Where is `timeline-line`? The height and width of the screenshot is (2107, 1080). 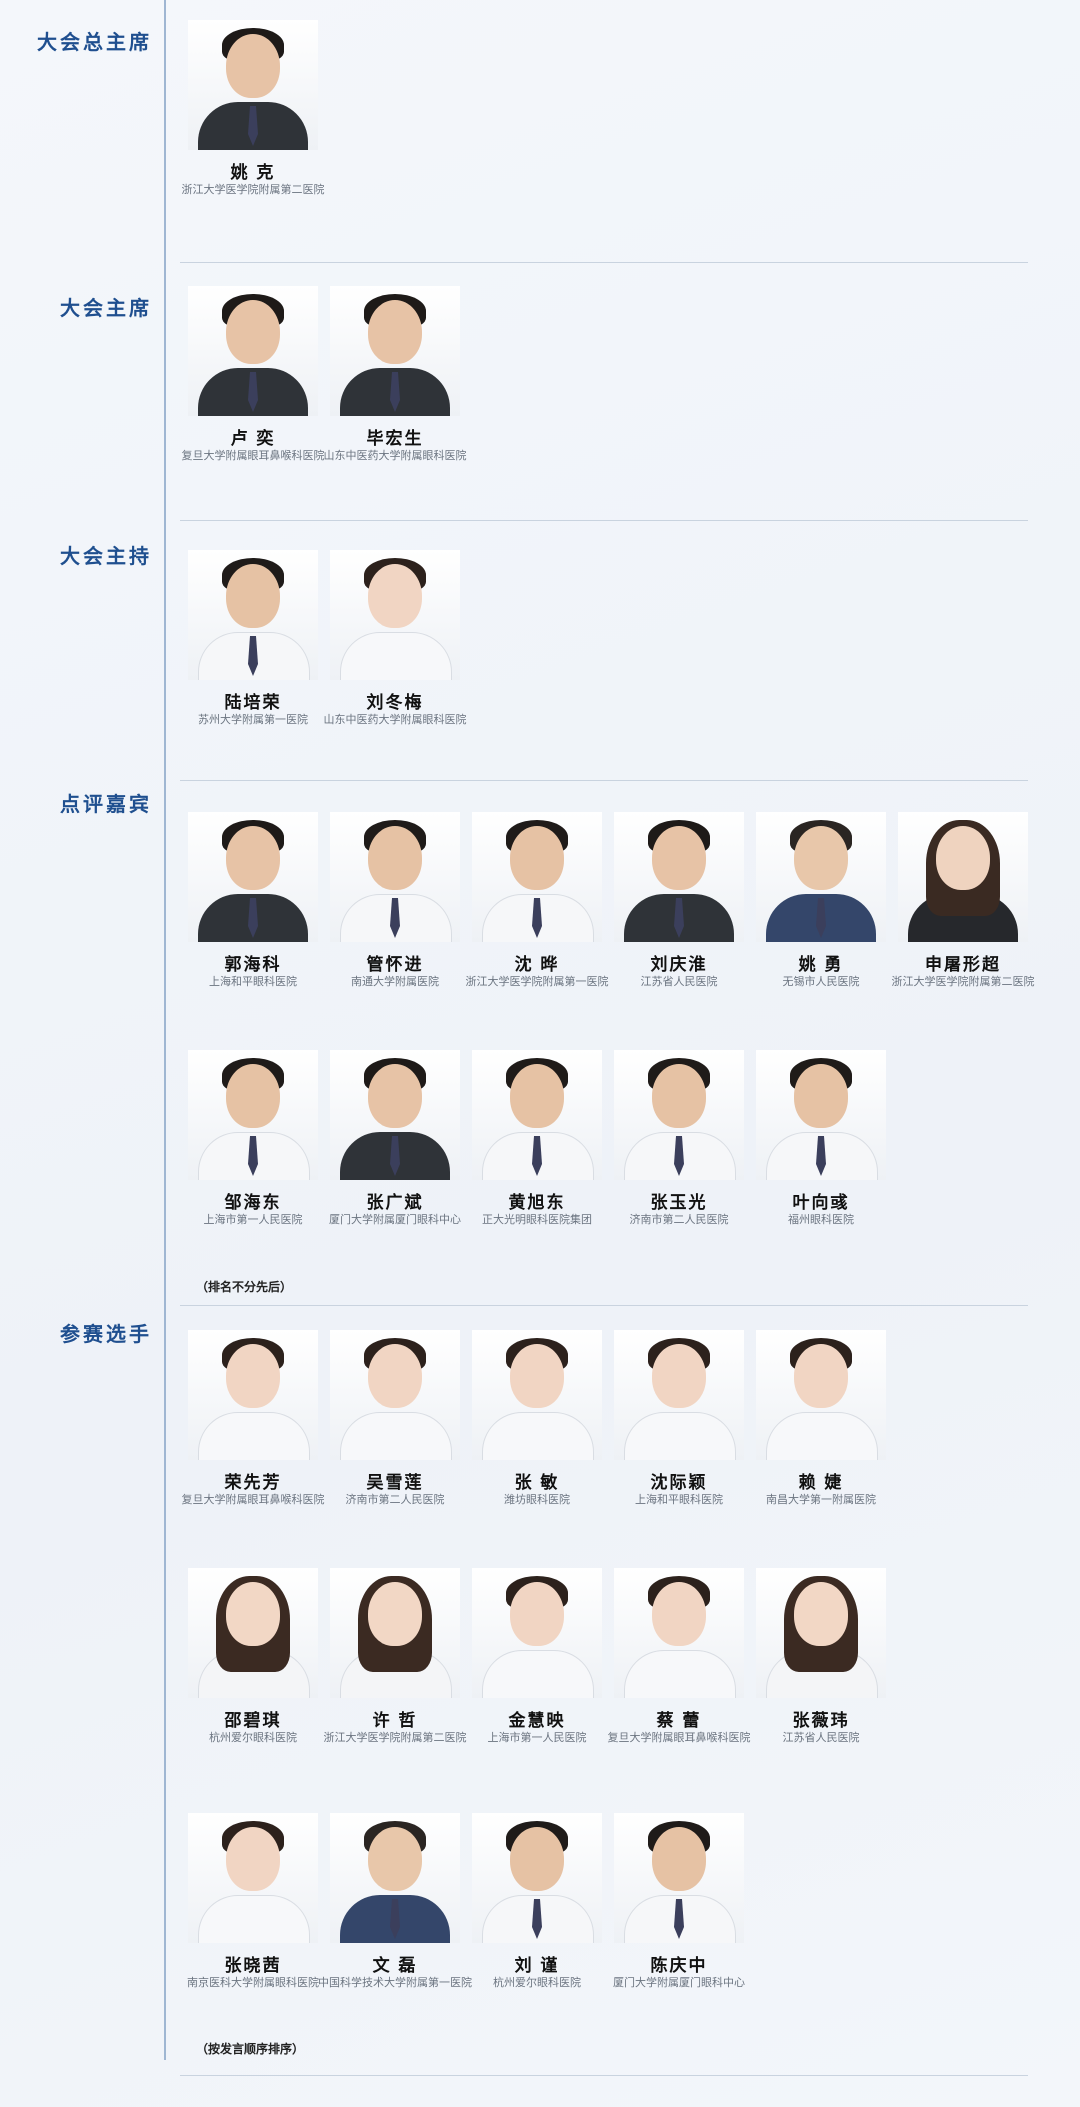
timeline-line is located at coordinates (165, 1030).